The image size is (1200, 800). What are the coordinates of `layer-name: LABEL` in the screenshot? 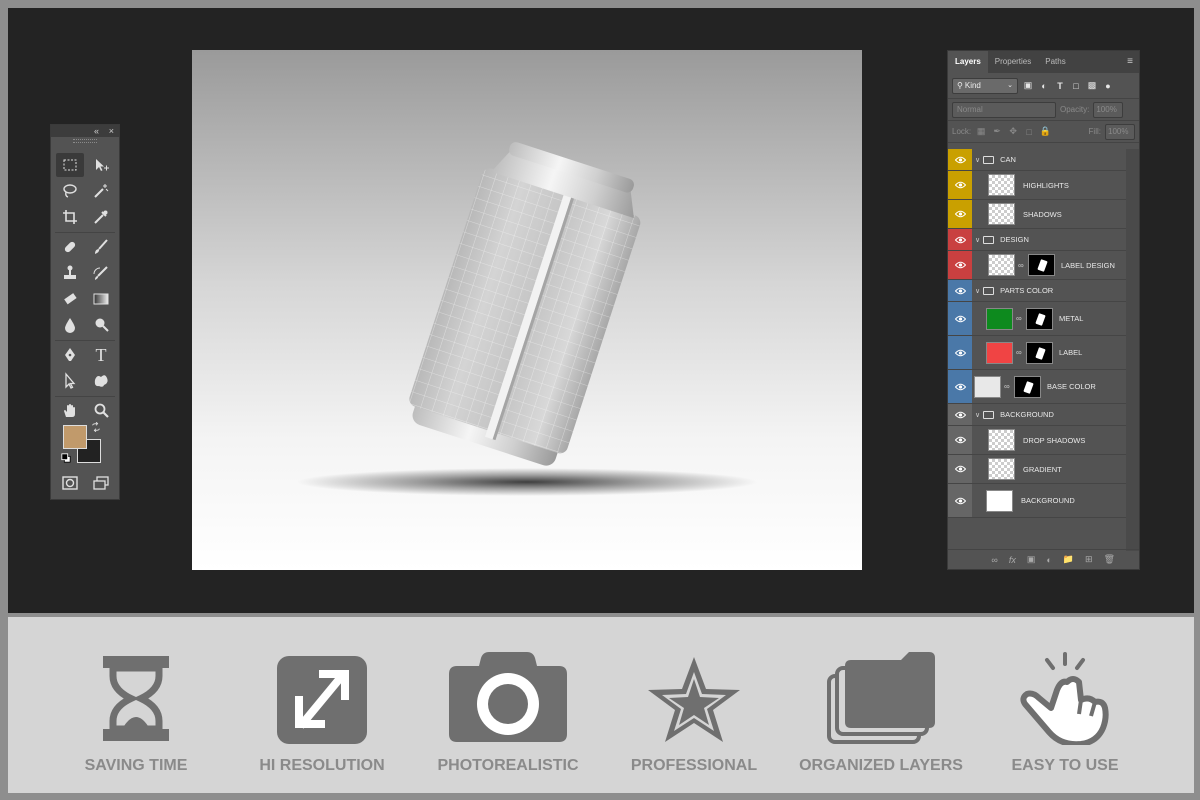 It's located at (1071, 352).